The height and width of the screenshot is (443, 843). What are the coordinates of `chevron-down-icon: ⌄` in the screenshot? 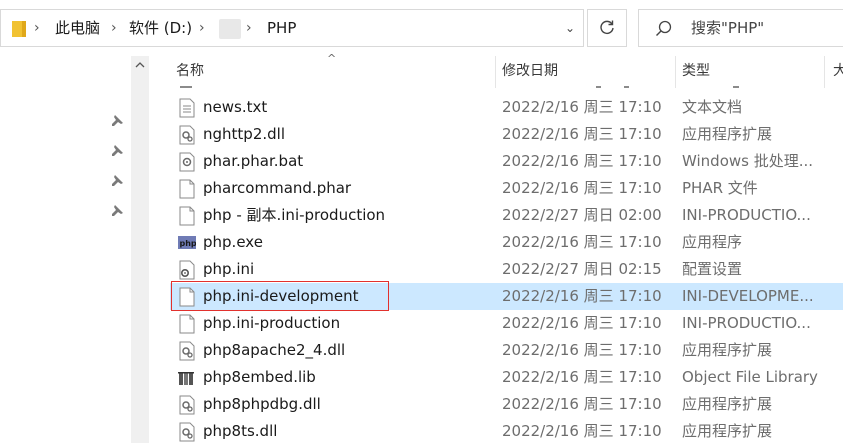 It's located at (570, 28).